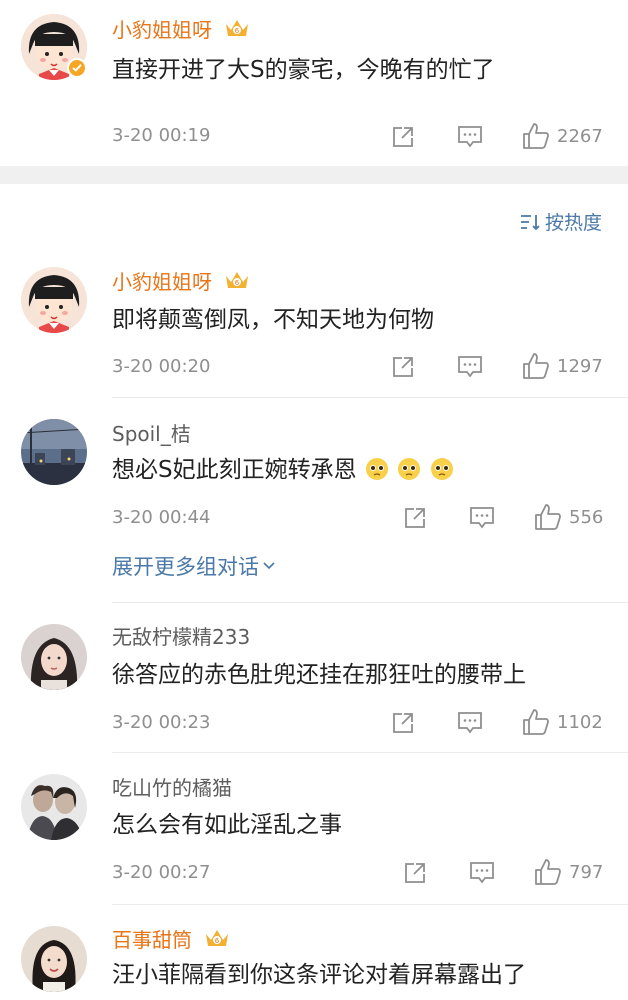 The image size is (628, 1000). What do you see at coordinates (568, 517) in the screenshot?
I see `like-button: 556` at bounding box center [568, 517].